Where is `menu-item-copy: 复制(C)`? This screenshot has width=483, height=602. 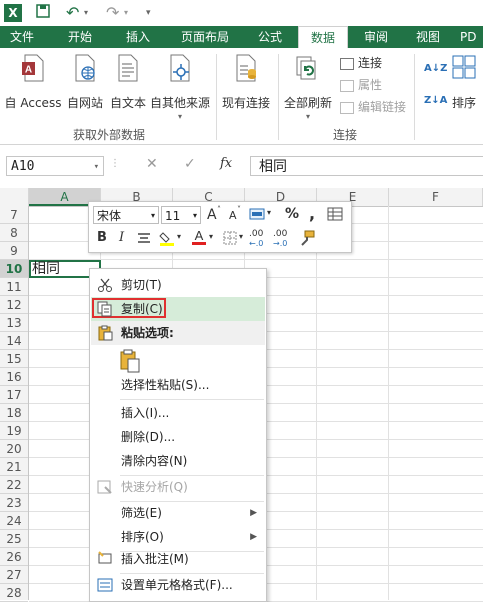
menu-item-copy: 复制(C) is located at coordinates (178, 309).